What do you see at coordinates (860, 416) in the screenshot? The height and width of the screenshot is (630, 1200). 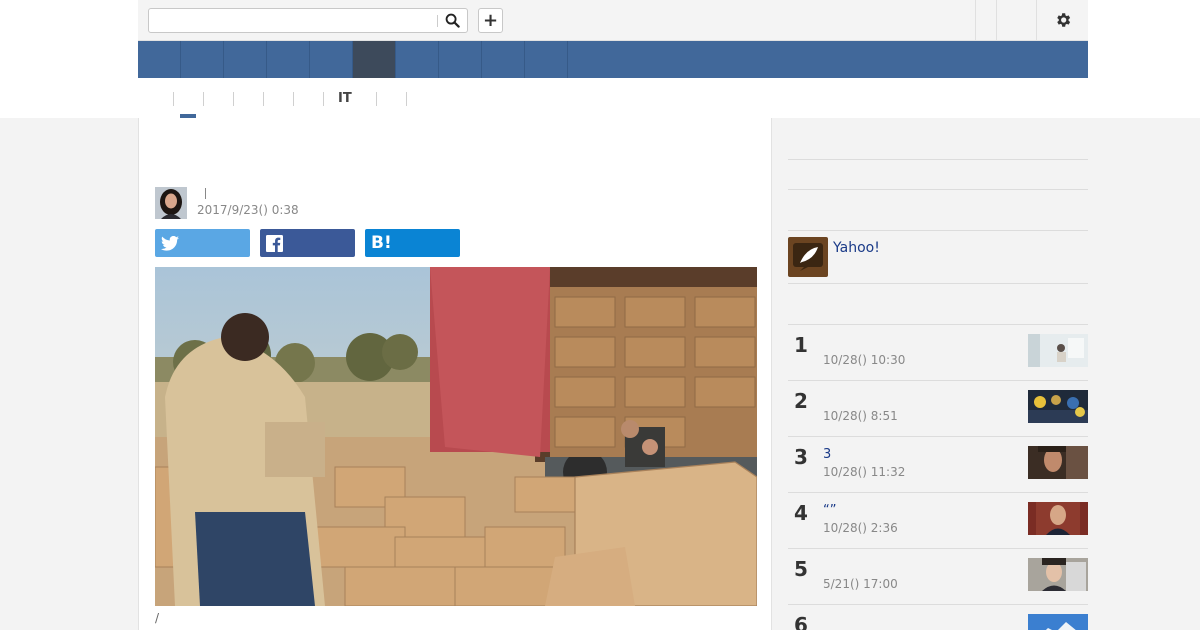 I see `ranking-time: 10/28() 8:51` at bounding box center [860, 416].